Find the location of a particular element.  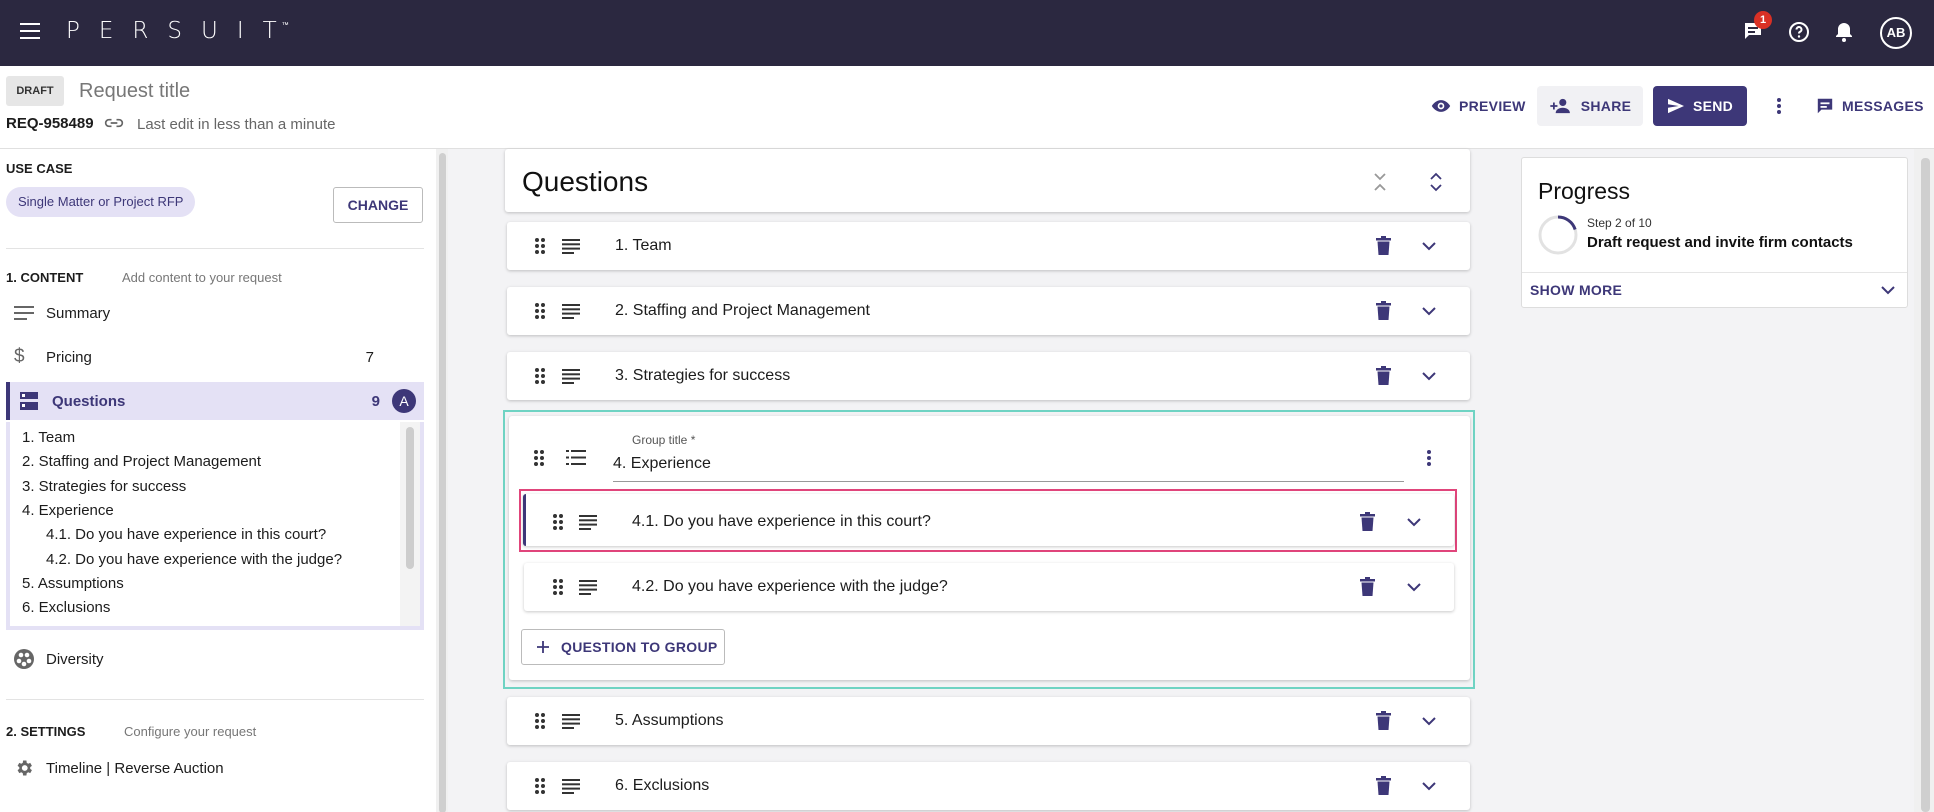

sidebar-item-label: Questions is located at coordinates (89, 401).